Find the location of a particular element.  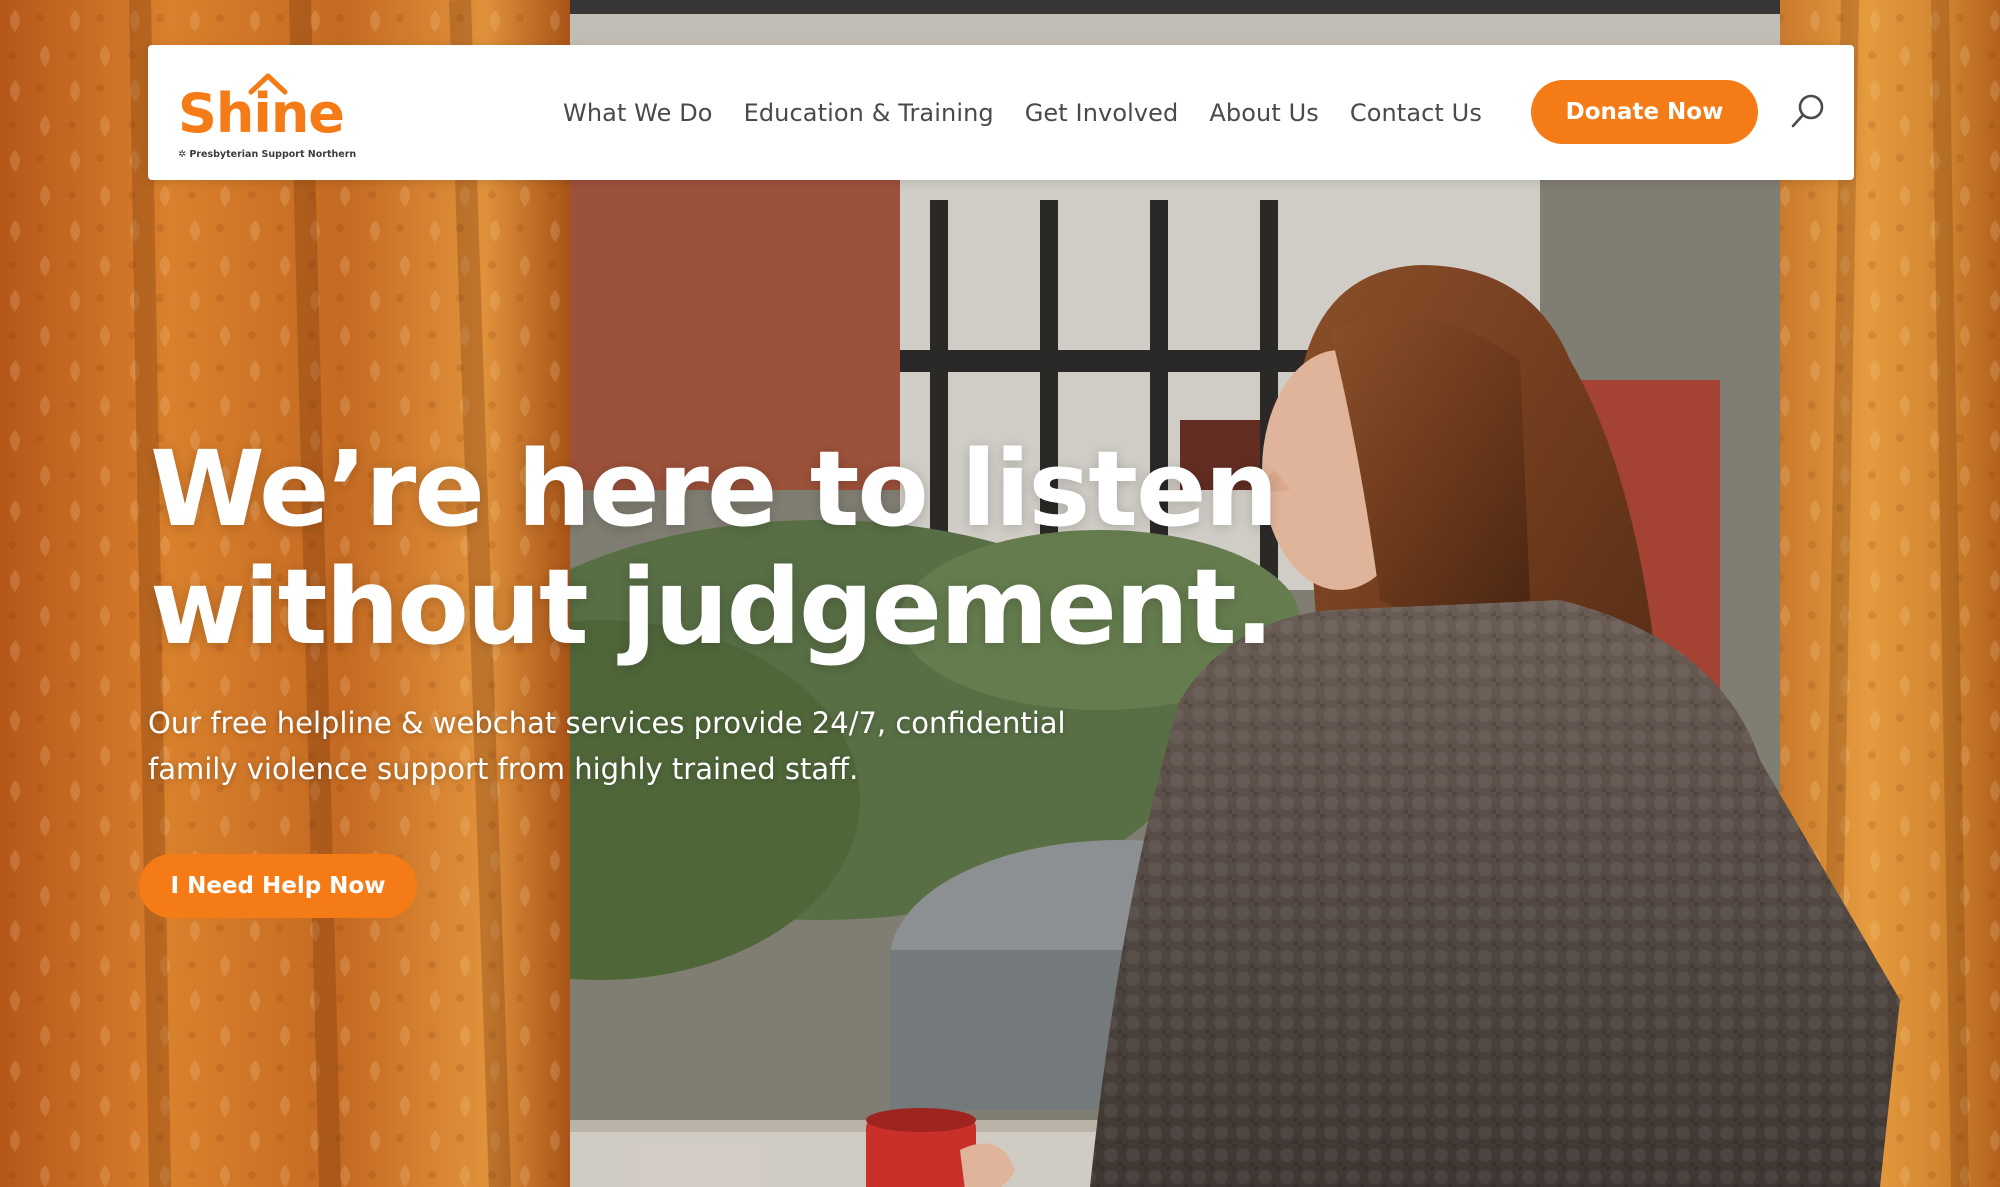

i-need-help-now-button: I Need Help Now is located at coordinates (278, 886).